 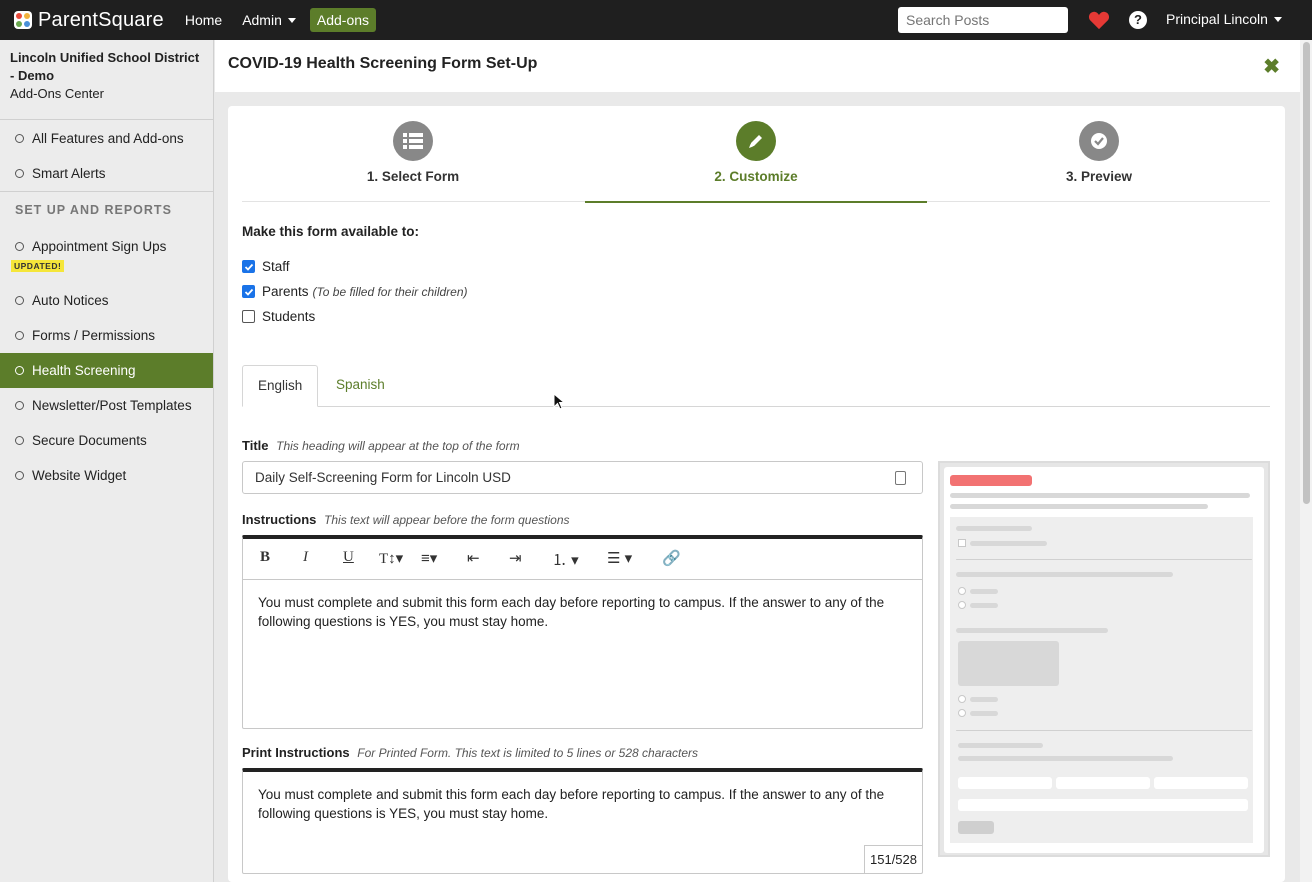 What do you see at coordinates (565, 559) in the screenshot?
I see `ordered-list-icon: ⒈ ▾` at bounding box center [565, 559].